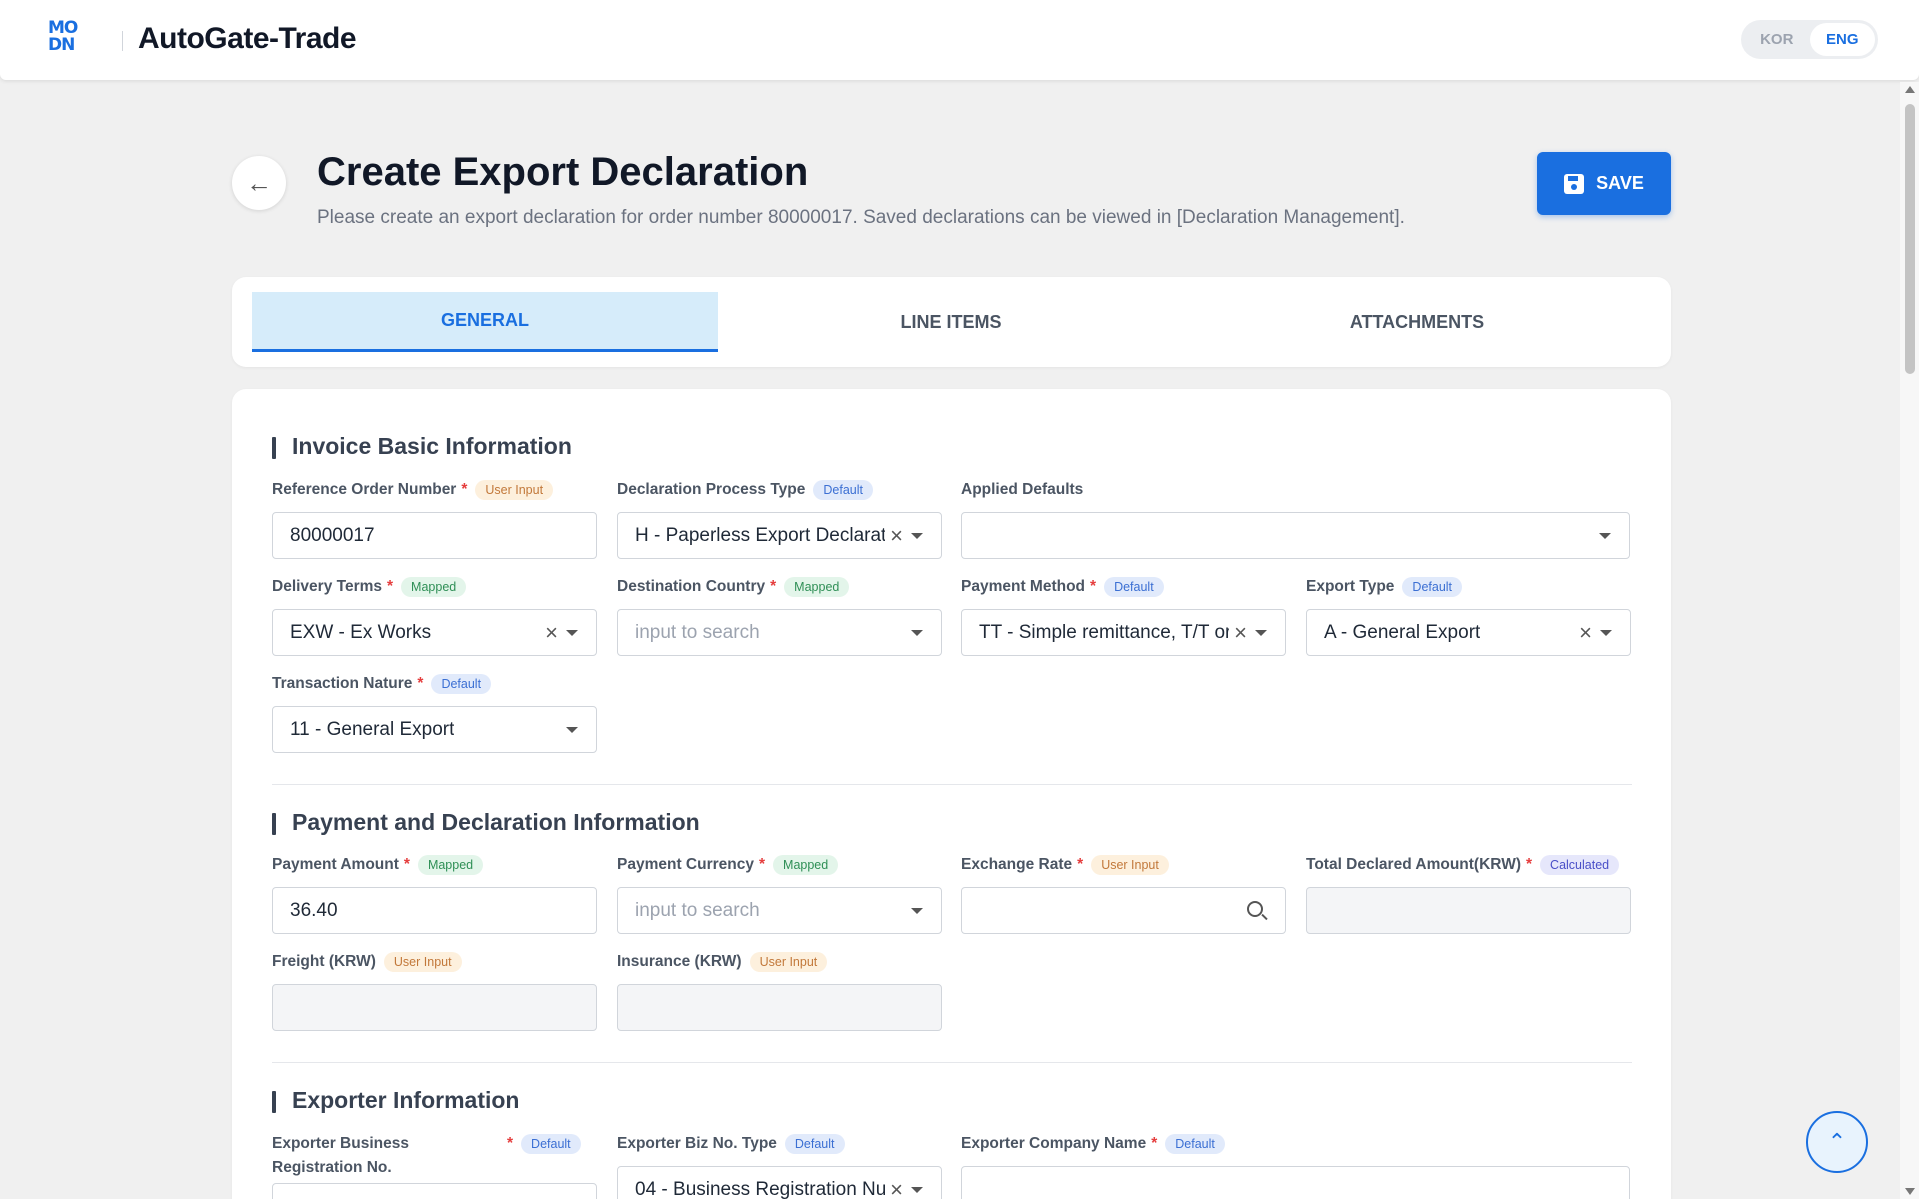  Describe the element at coordinates (1413, 864) in the screenshot. I see `total-declared-label: Total Declared Amount(KRW)` at that location.